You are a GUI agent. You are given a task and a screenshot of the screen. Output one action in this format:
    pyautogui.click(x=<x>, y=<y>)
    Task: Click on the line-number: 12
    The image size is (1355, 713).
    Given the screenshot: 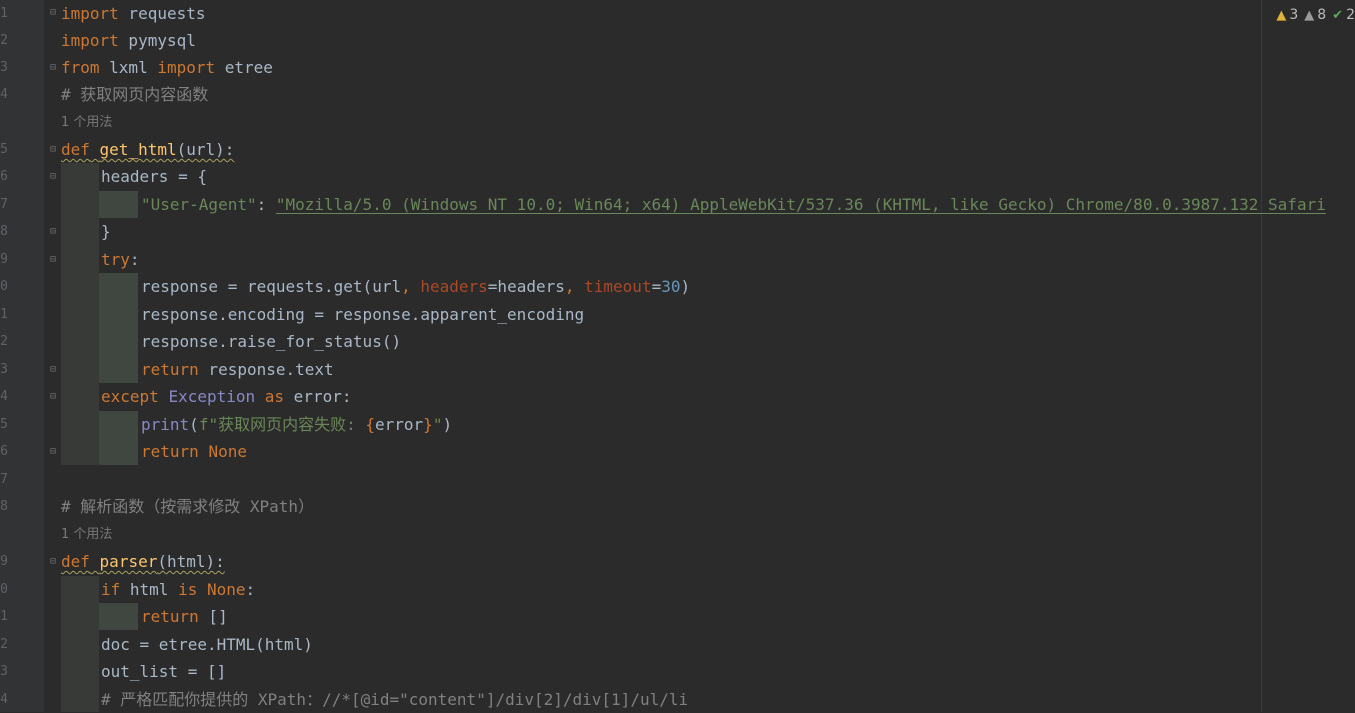 What is the action you would take?
    pyautogui.click(x=4, y=341)
    